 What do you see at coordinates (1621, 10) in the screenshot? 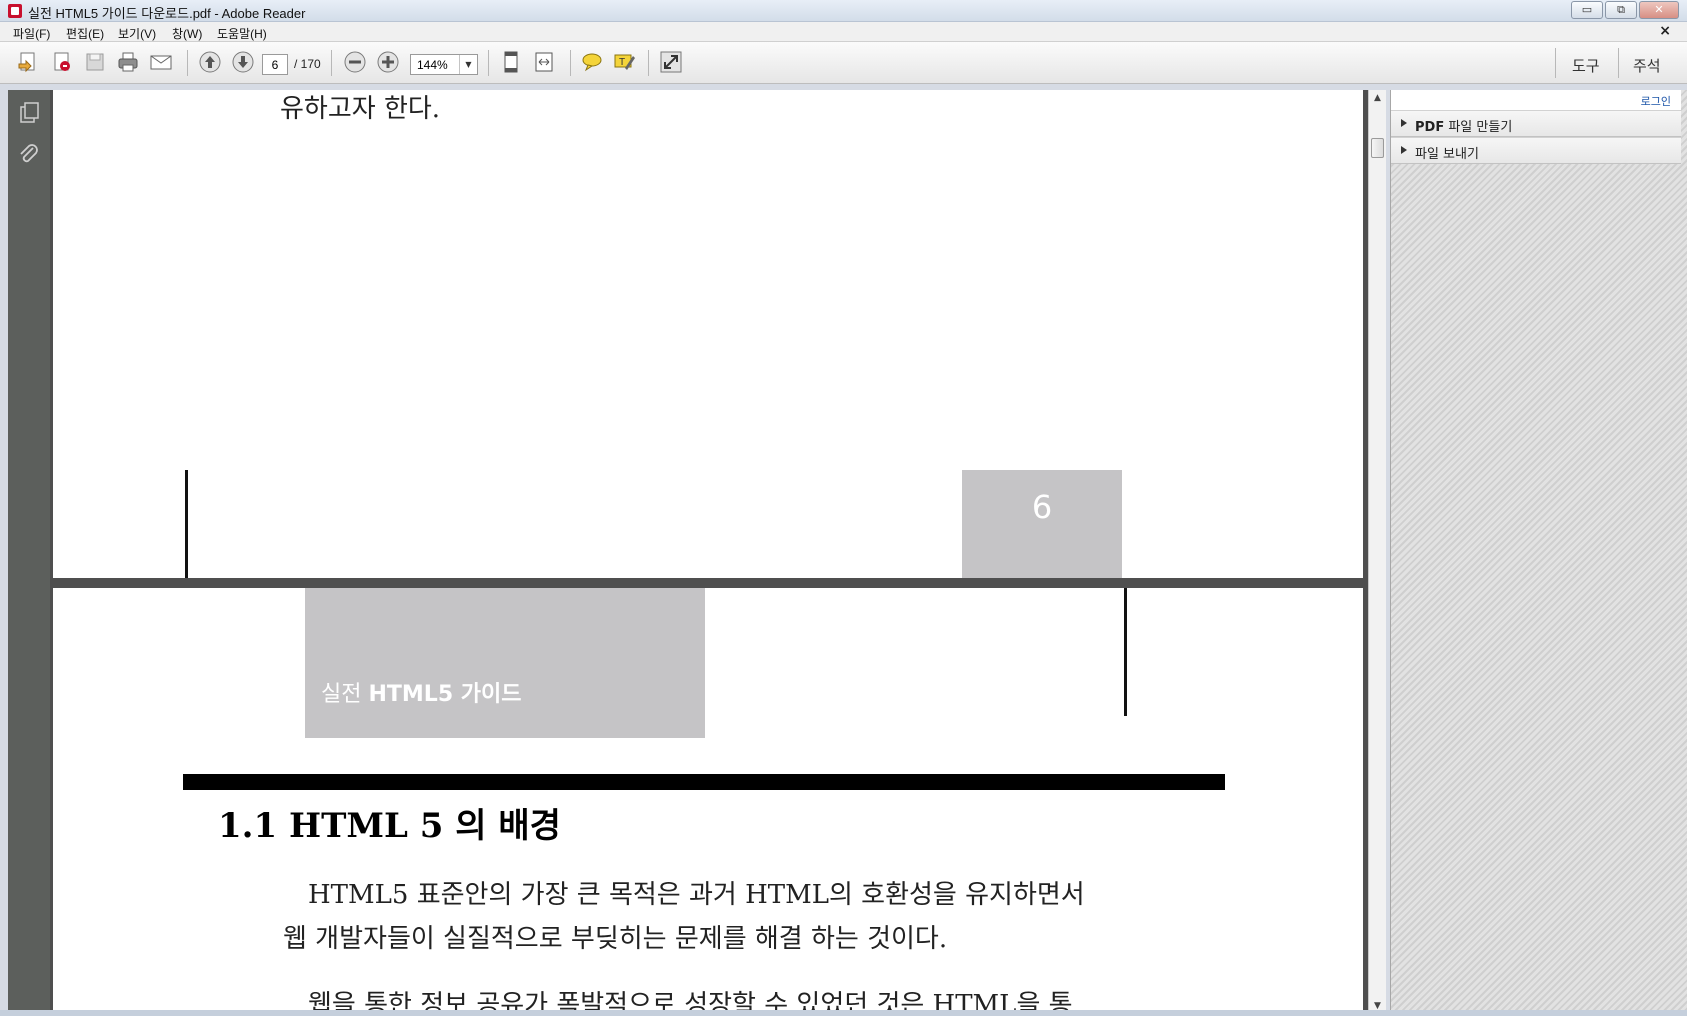
I see `restore-button: ⧉` at bounding box center [1621, 10].